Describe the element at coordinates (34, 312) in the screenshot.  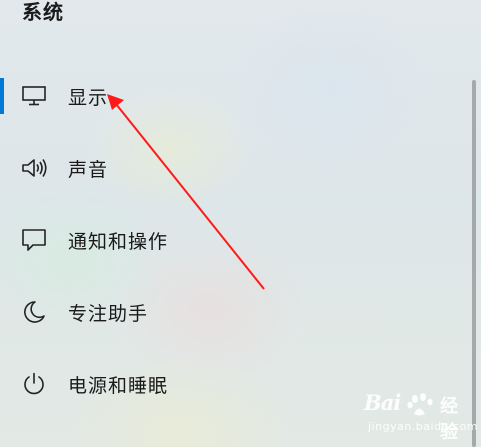
I see `moon-icon` at that location.